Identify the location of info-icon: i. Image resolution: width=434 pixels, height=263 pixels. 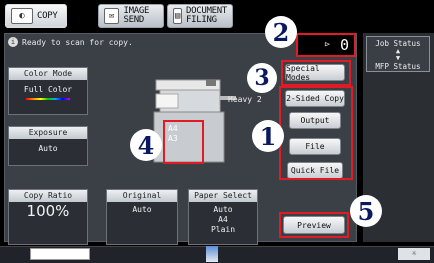
(13, 42).